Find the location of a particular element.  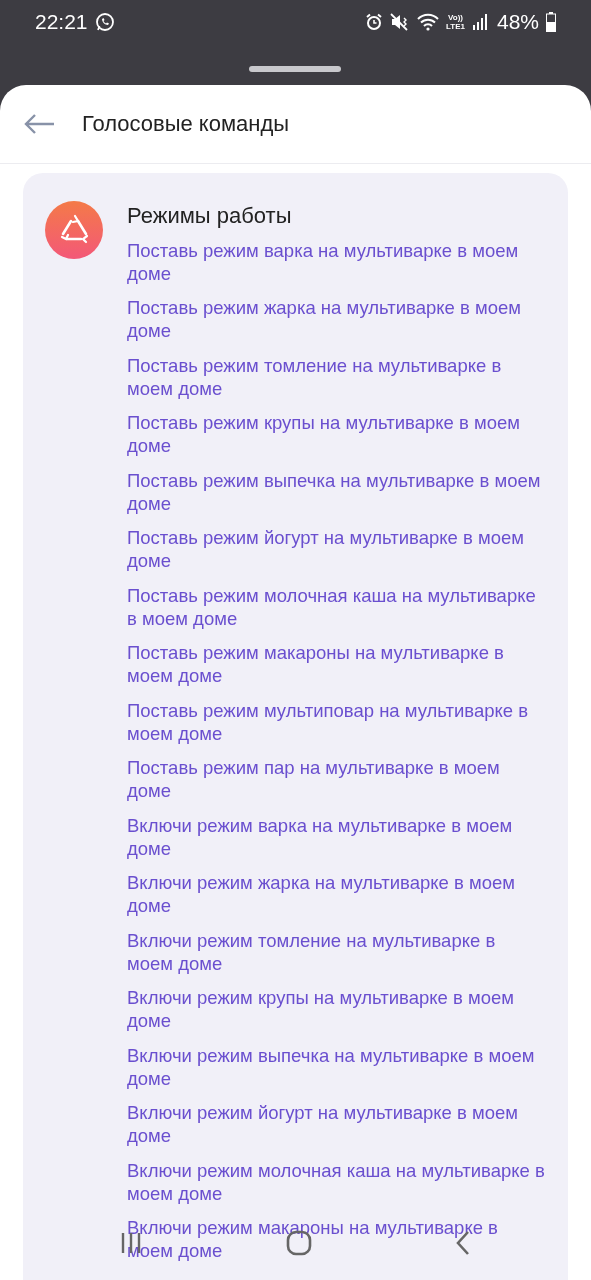

voice-command: Включи режим йогурт на мультиварке в моем доме is located at coordinates (336, 1124).